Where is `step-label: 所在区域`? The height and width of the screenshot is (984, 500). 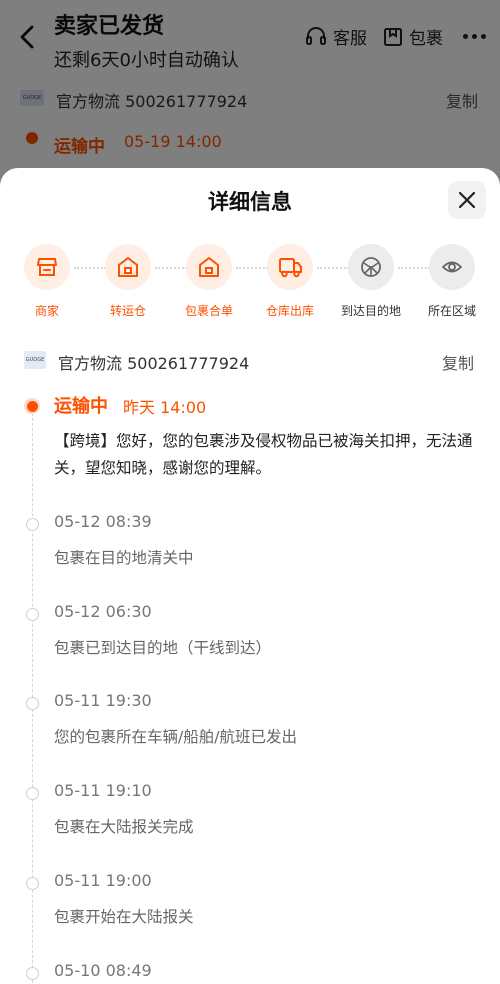
step-label: 所在区域 is located at coordinates (451, 311).